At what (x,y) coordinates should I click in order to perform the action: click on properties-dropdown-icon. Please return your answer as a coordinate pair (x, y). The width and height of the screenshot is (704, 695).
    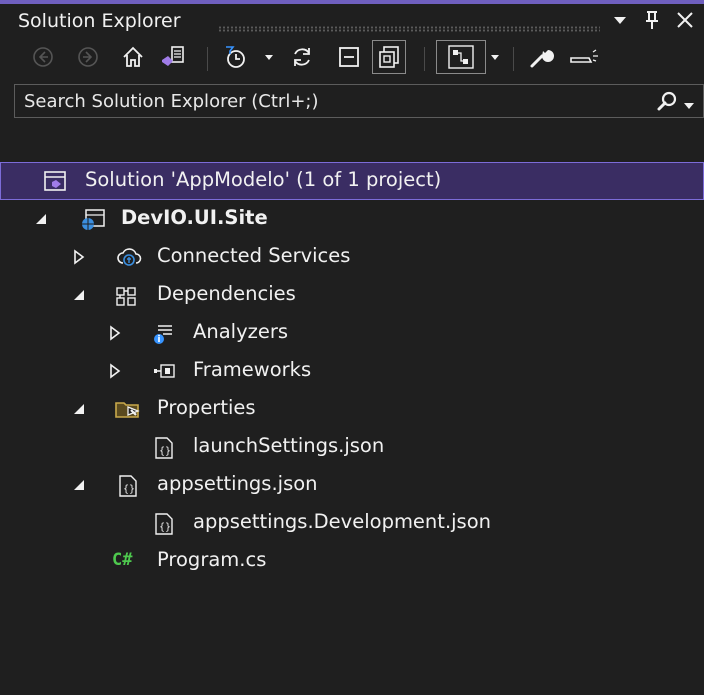
    Looking at the image, I should click on (495, 57).